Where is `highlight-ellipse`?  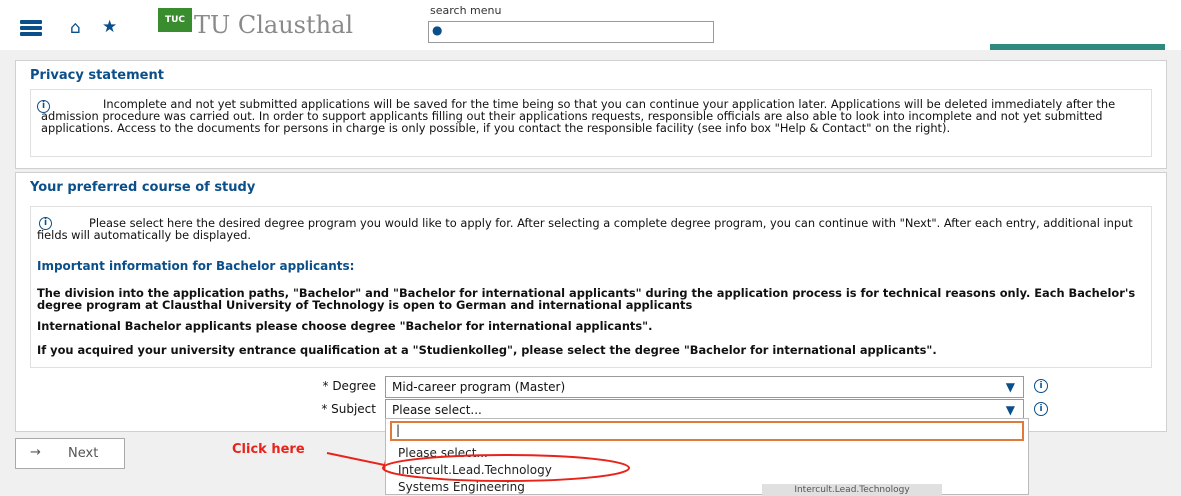
highlight-ellipse is located at coordinates (506, 468).